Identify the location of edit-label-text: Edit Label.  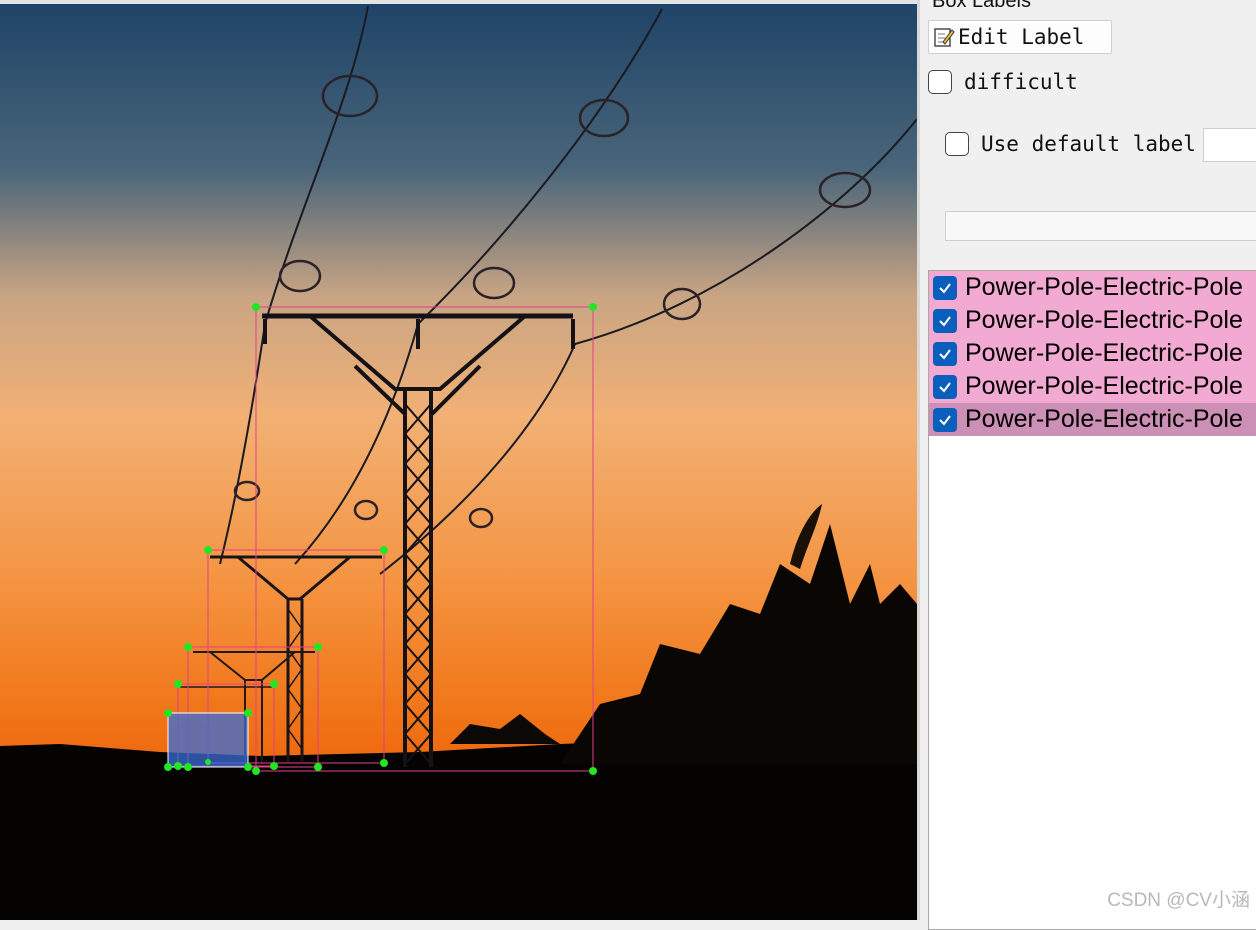
(1021, 37).